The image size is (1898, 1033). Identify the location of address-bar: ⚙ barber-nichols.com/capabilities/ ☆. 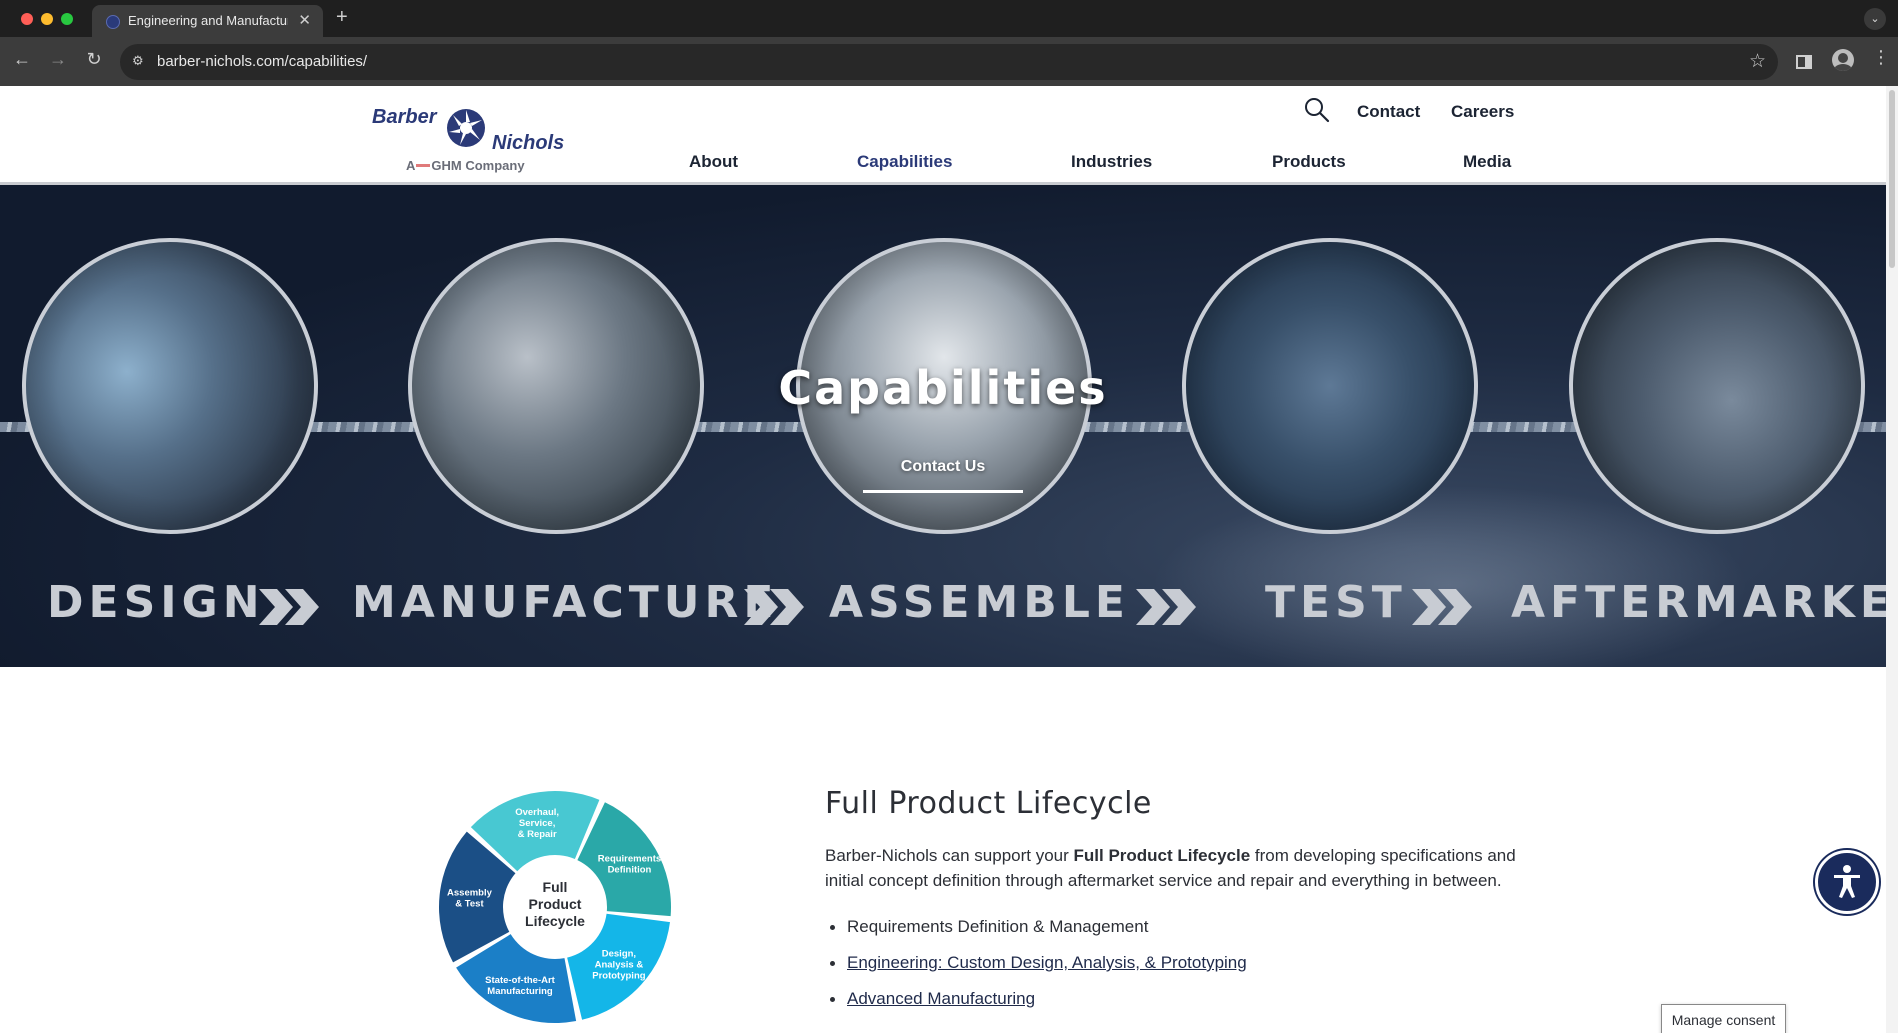
(949, 62).